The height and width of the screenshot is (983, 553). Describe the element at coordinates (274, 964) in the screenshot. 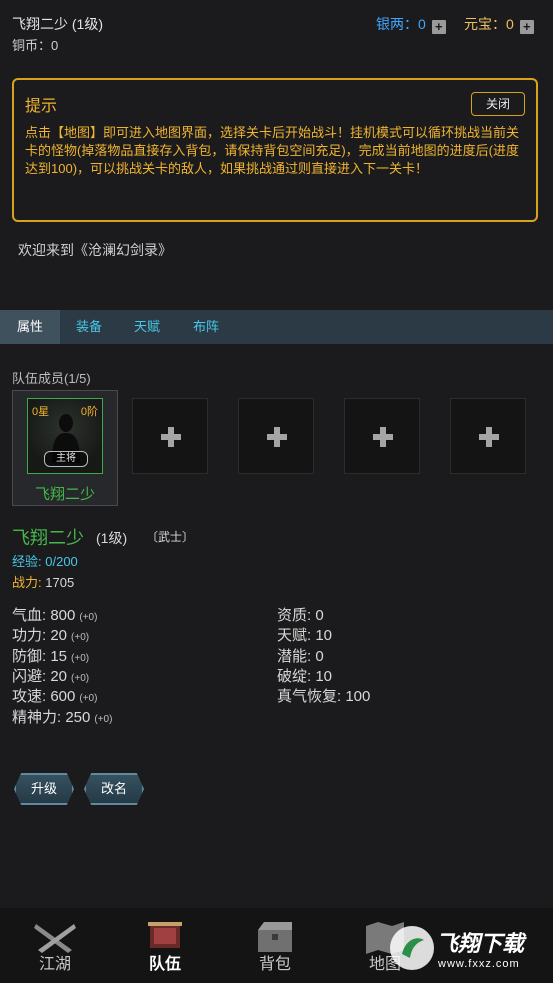

I see `nav-label: 背包` at that location.